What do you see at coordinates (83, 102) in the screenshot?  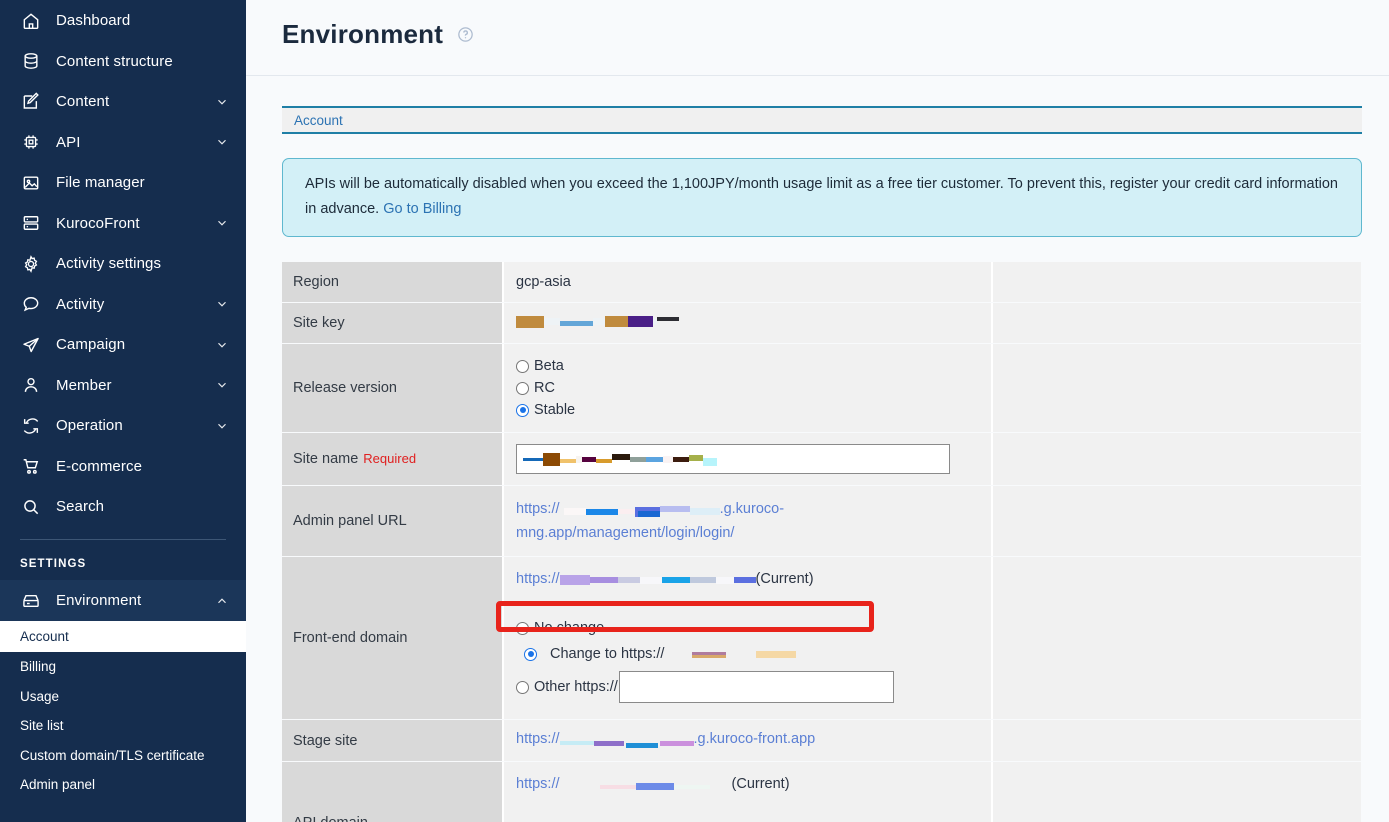 I see `sidebar-item-label: Content` at bounding box center [83, 102].